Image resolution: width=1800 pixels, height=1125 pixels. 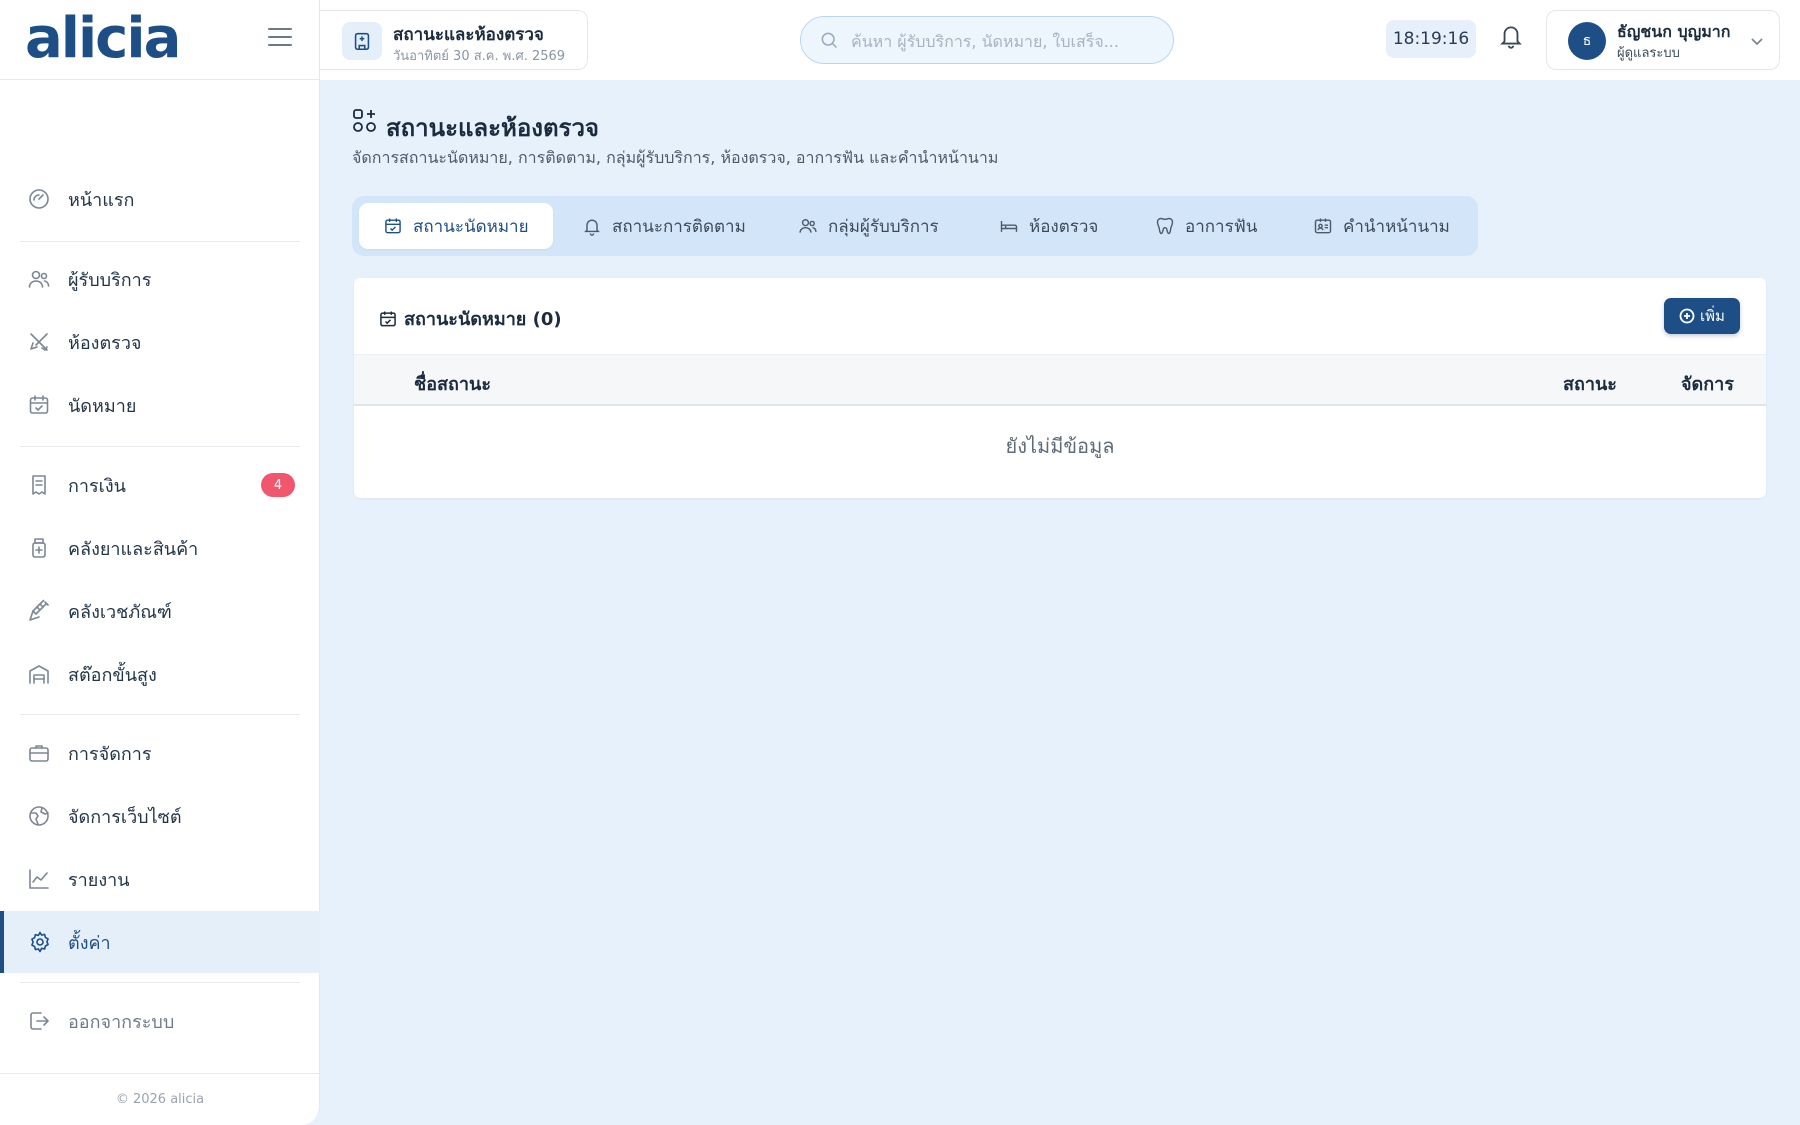 I want to click on tab-name-prefixes: คำนำหน้านาม, so click(x=1388, y=226).